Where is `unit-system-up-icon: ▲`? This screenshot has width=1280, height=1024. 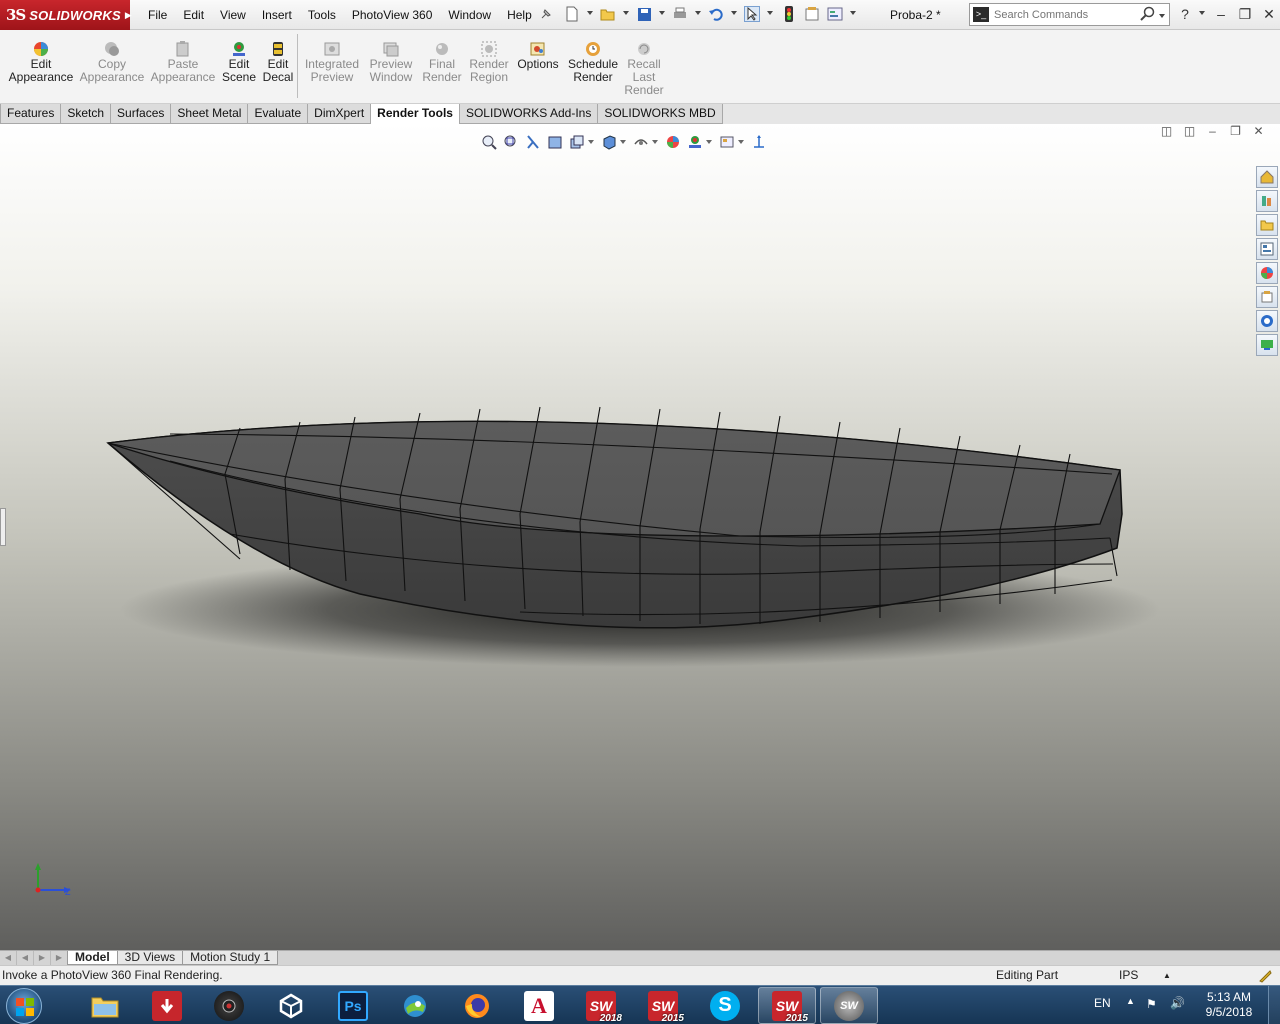 unit-system-up-icon: ▲ is located at coordinates (1167, 975).